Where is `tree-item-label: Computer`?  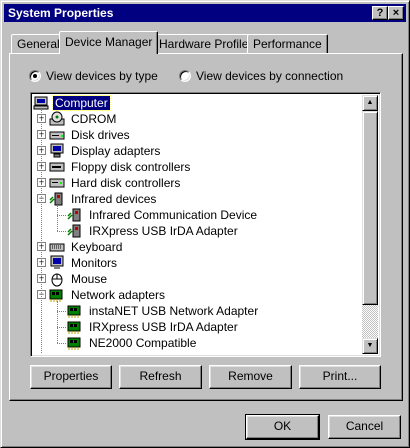 tree-item-label: Computer is located at coordinates (81, 103).